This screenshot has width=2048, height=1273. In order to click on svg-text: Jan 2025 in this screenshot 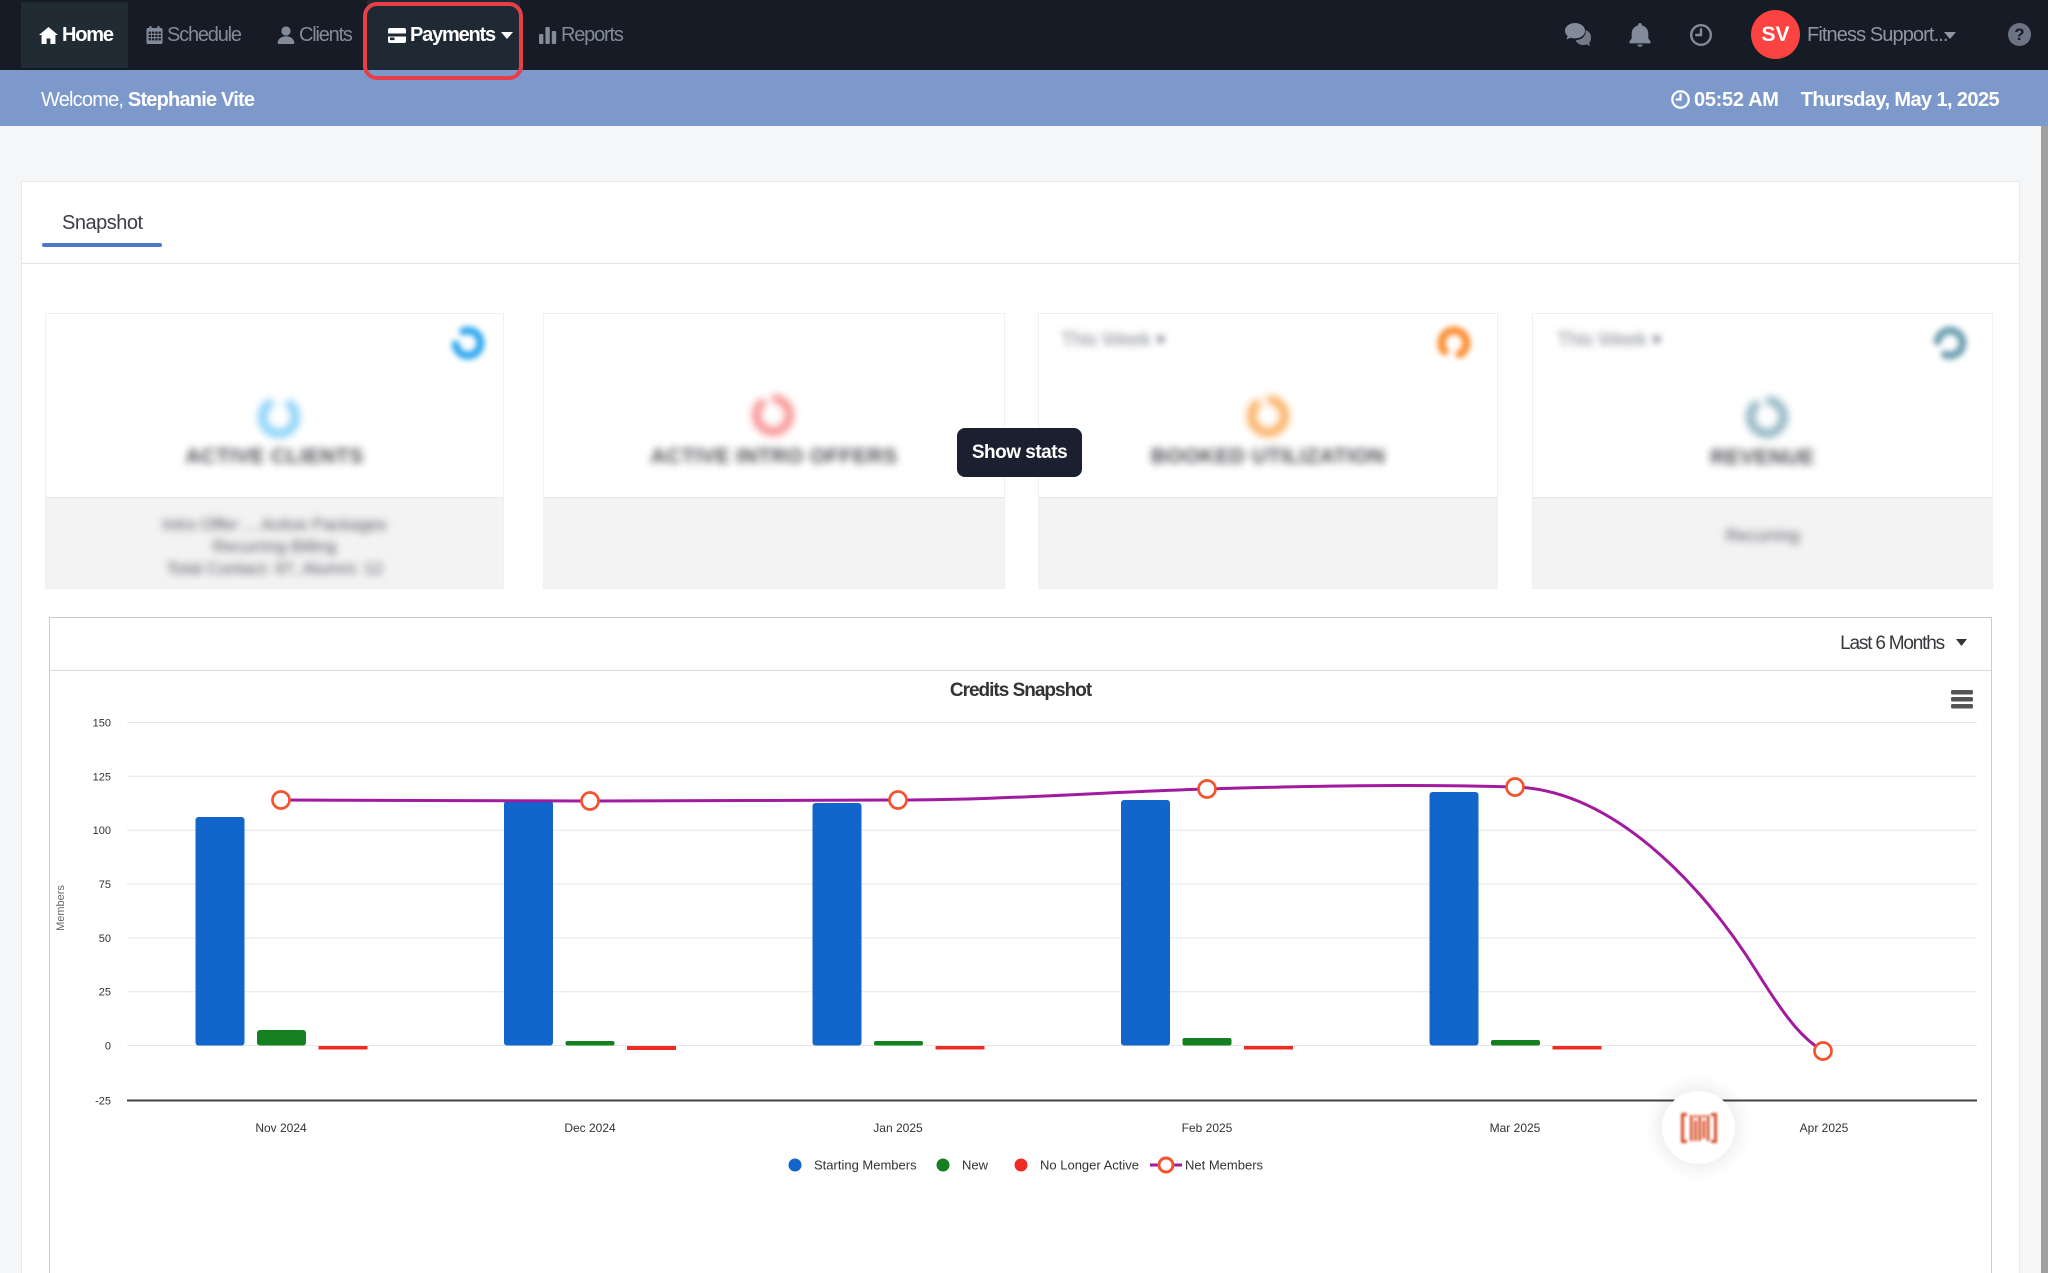, I will do `click(898, 1128)`.